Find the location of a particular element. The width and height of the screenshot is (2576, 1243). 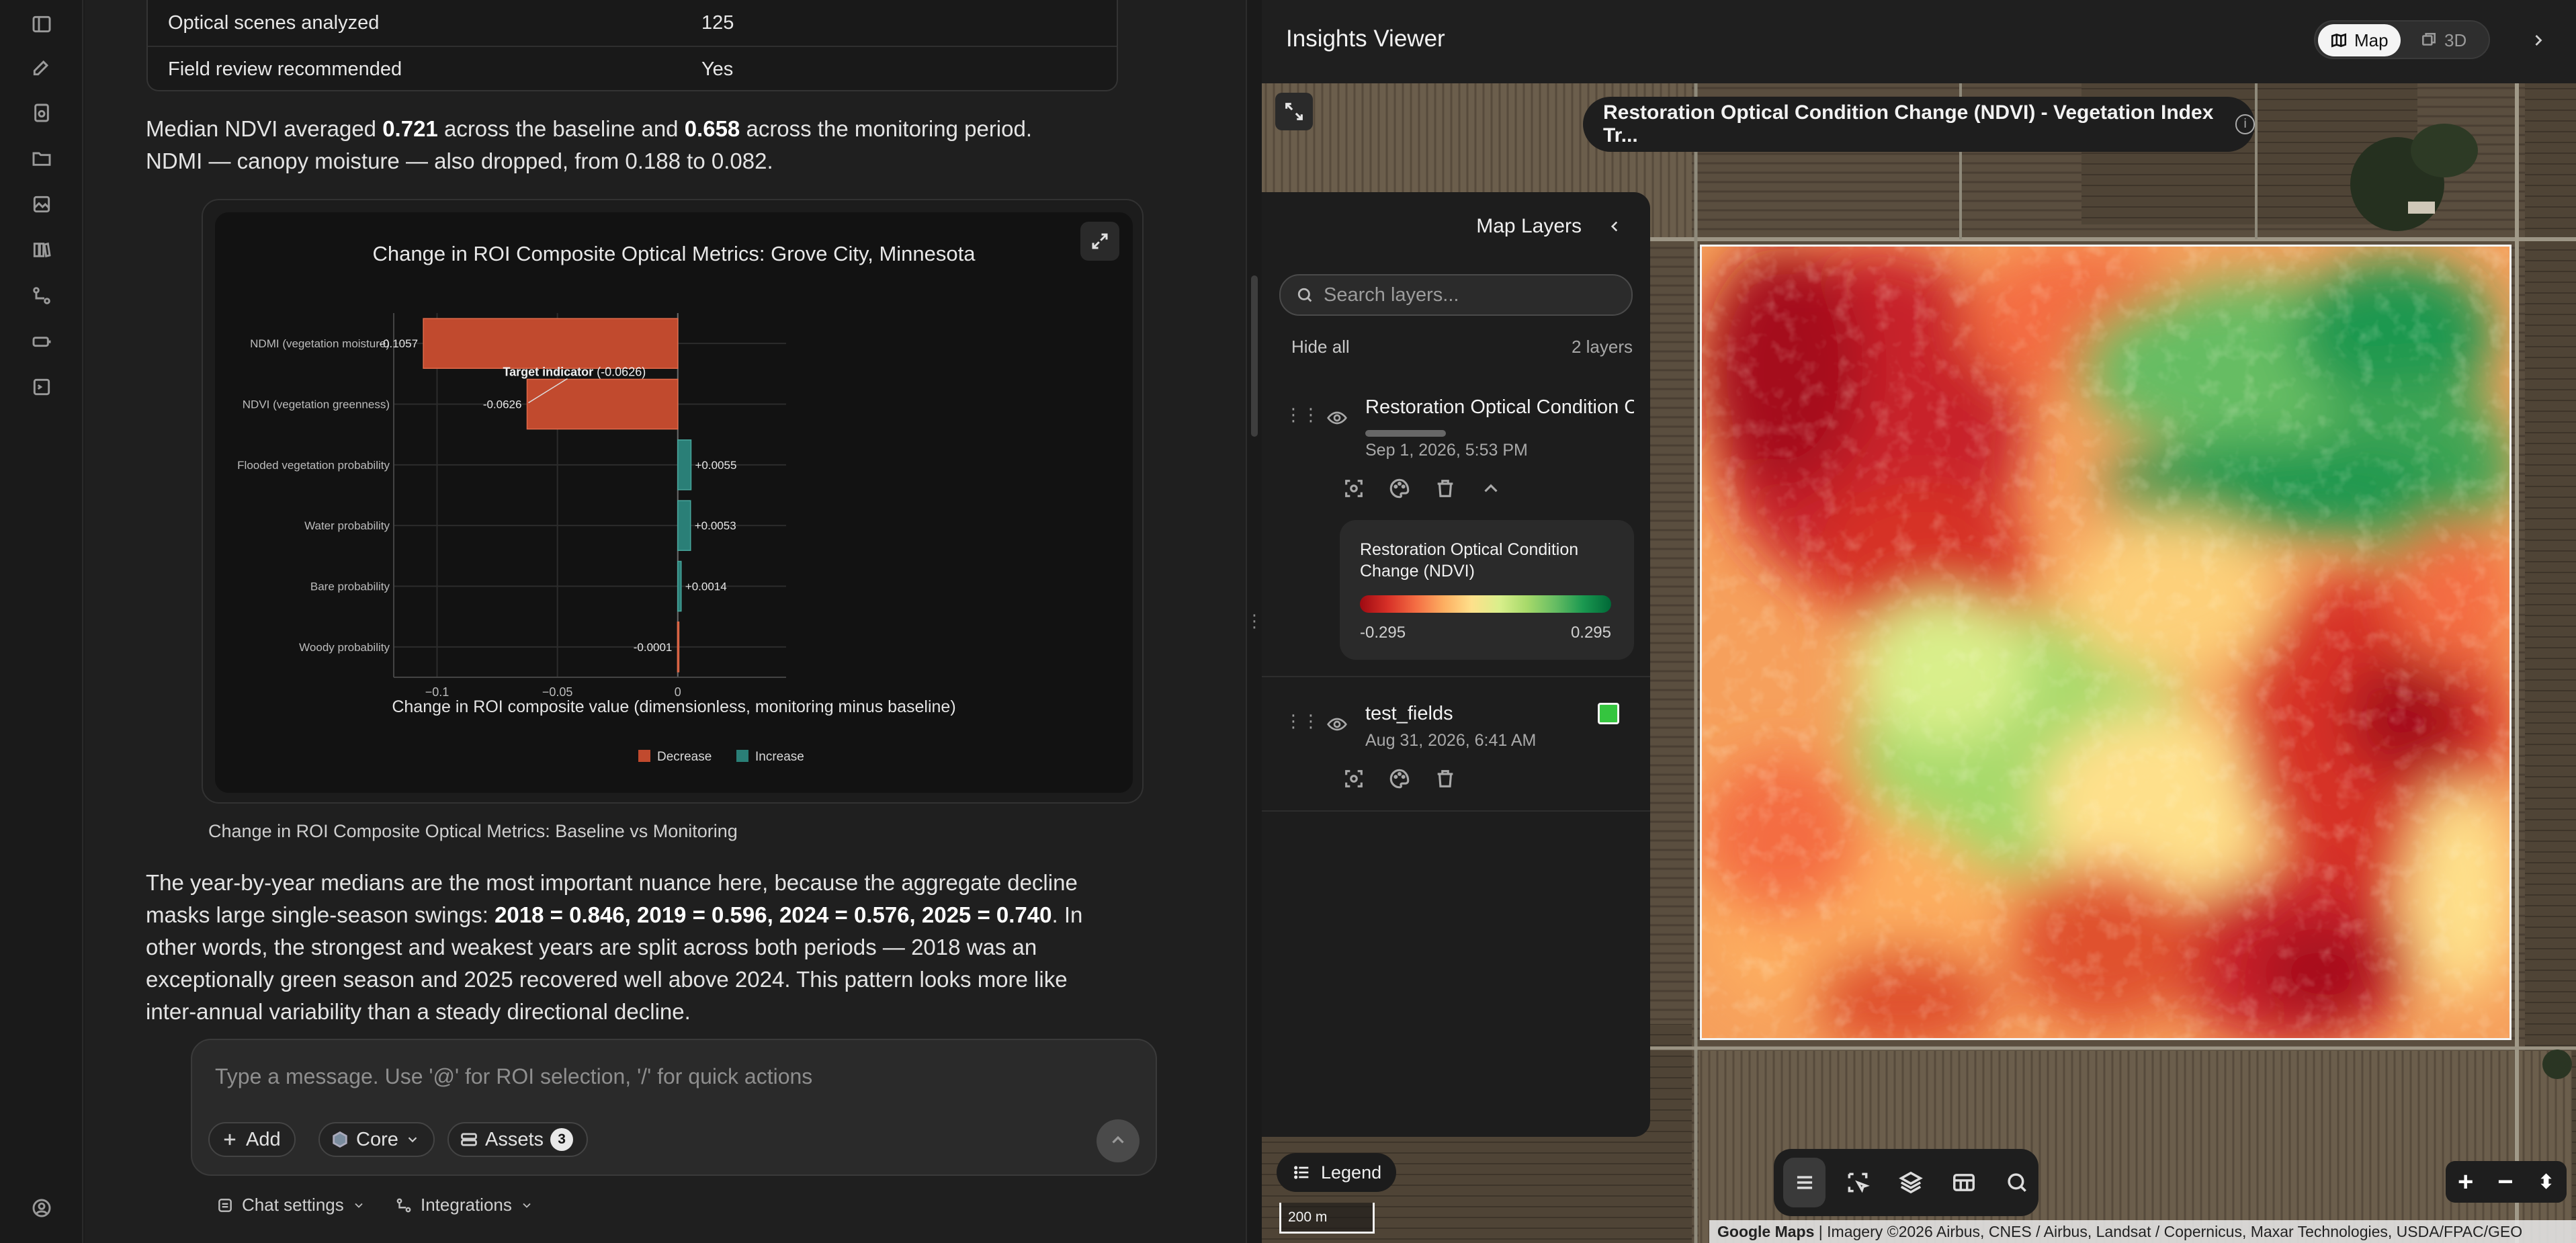

account-icon is located at coordinates (41, 1208).